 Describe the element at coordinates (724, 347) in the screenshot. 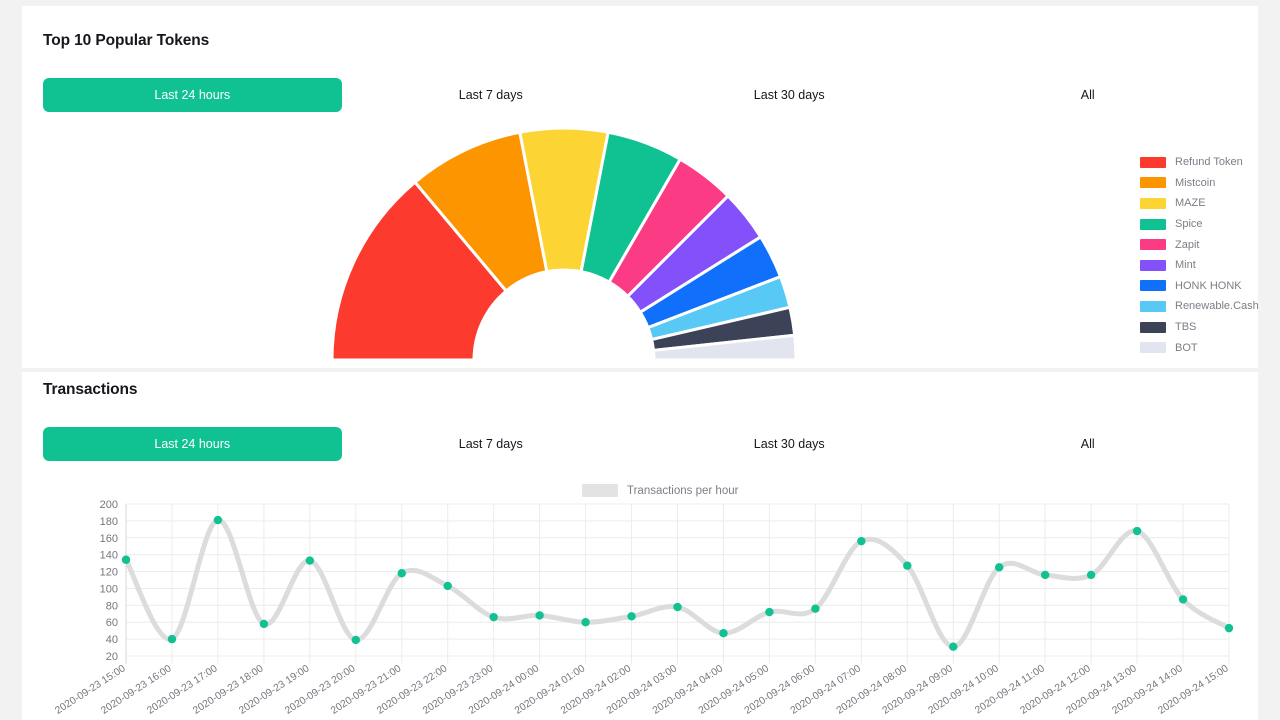

I see `donut-segment-bot` at that location.